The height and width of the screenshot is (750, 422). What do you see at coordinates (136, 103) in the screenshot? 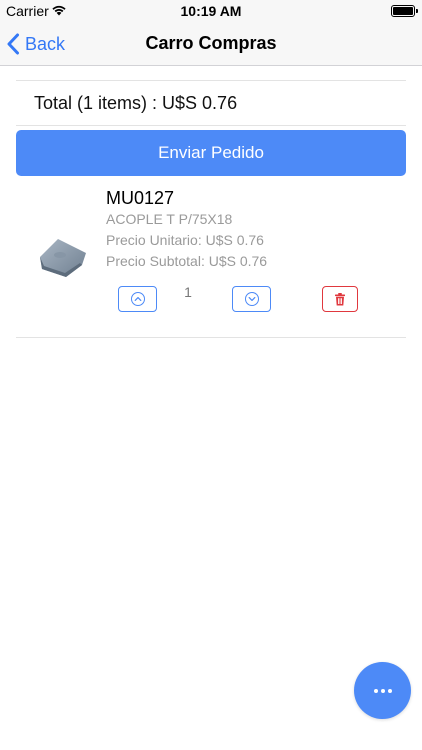
I see `cart-total: Total (1 items) : U$S 0.76` at bounding box center [136, 103].